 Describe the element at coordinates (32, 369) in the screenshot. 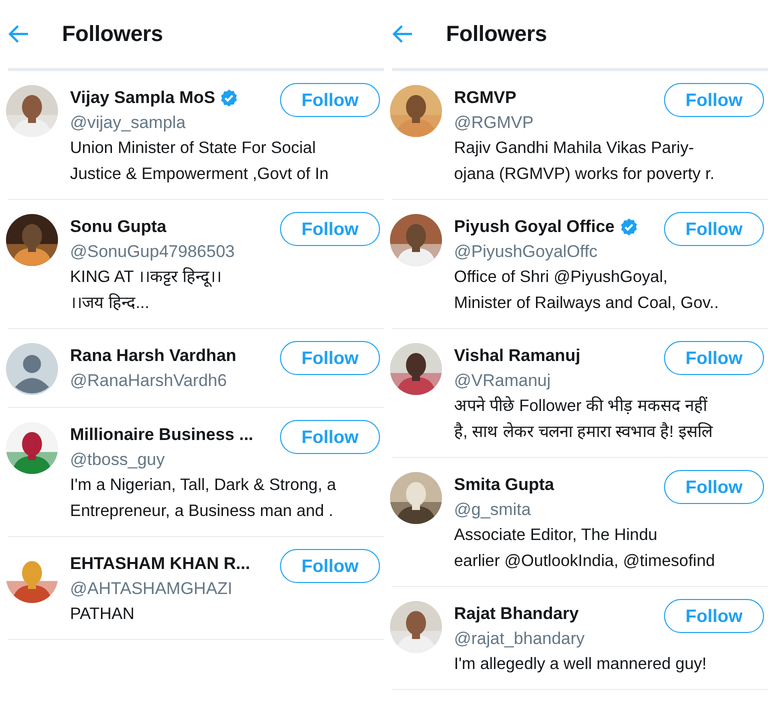

I see `default-avatar-icon` at that location.